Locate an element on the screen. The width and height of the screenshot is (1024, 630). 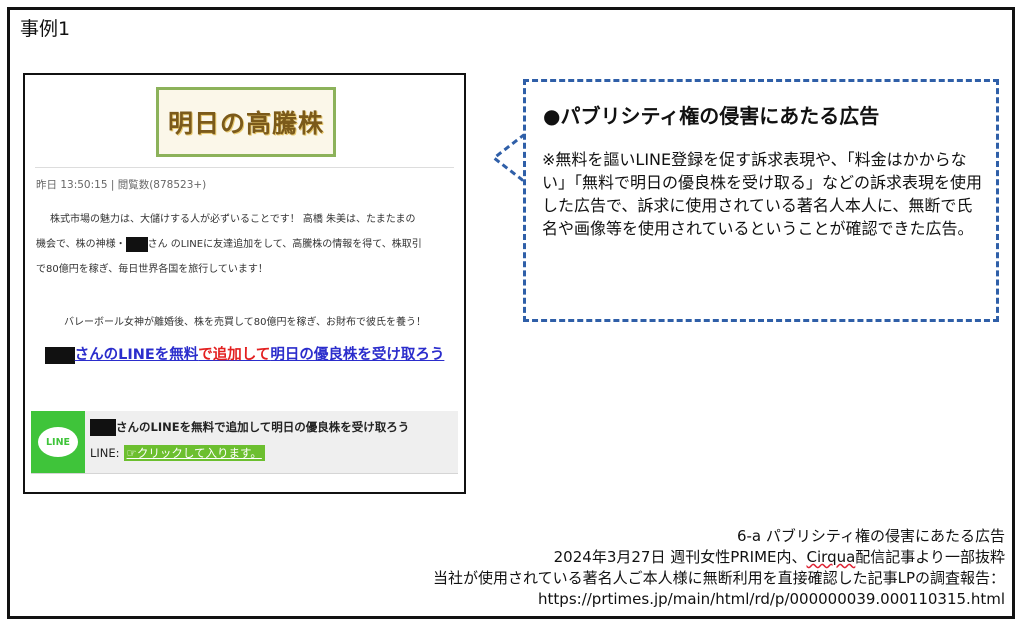
case-label: 事例1 is located at coordinates (45, 29).